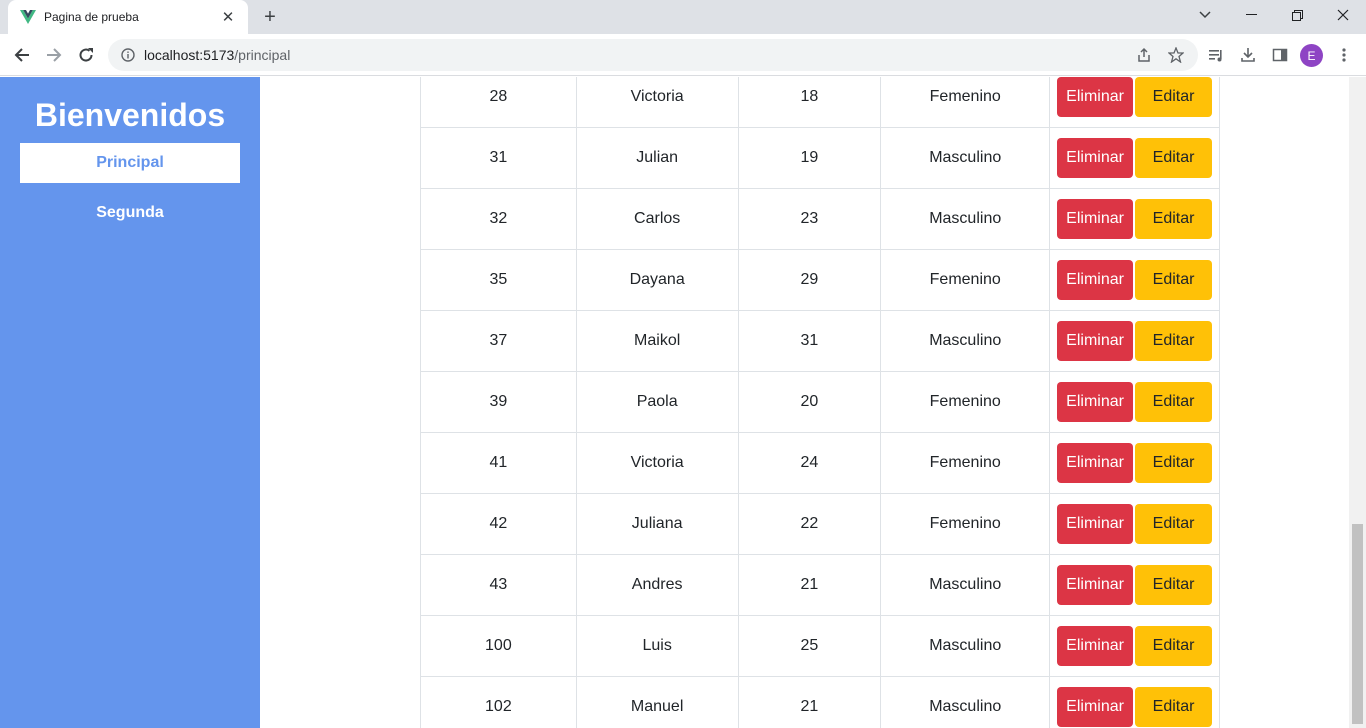 The width and height of the screenshot is (1366, 728). Describe the element at coordinates (820, 219) in the screenshot. I see `table-row: 32 Carlos 23 Masculino Eliminar Editar` at that location.